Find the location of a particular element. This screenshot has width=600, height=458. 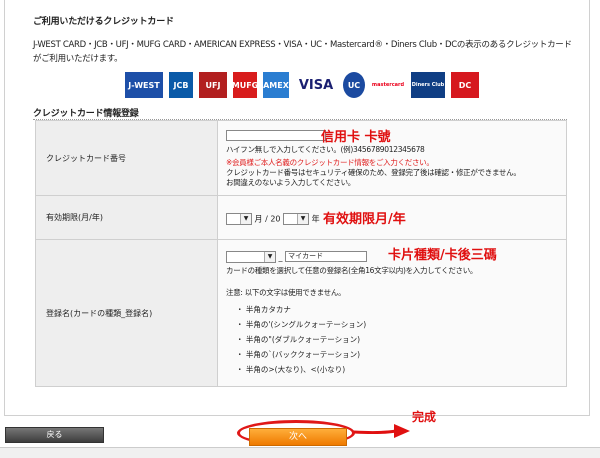

diners-club-logo: Diners Club is located at coordinates (428, 85).